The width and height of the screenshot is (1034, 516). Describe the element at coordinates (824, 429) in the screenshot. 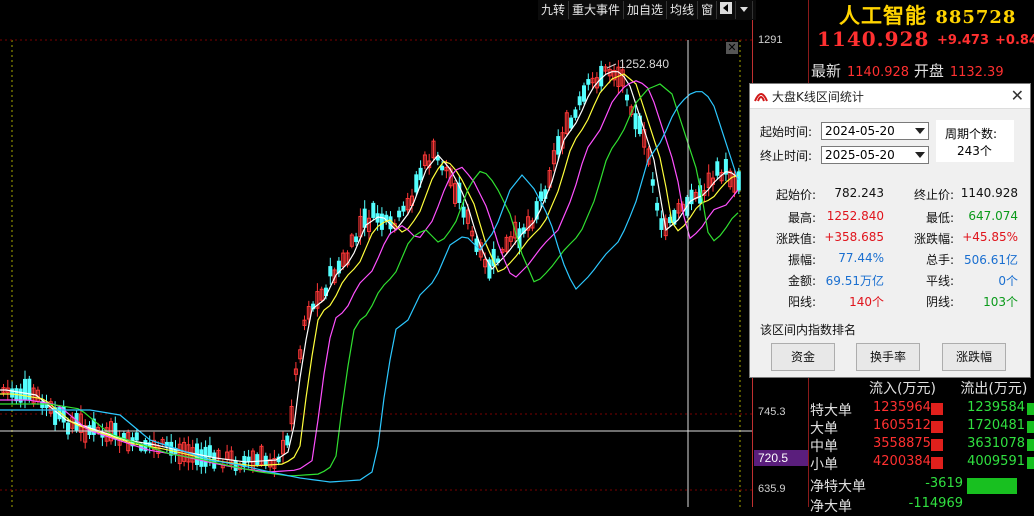

I see `flow-row-label: 大单` at that location.